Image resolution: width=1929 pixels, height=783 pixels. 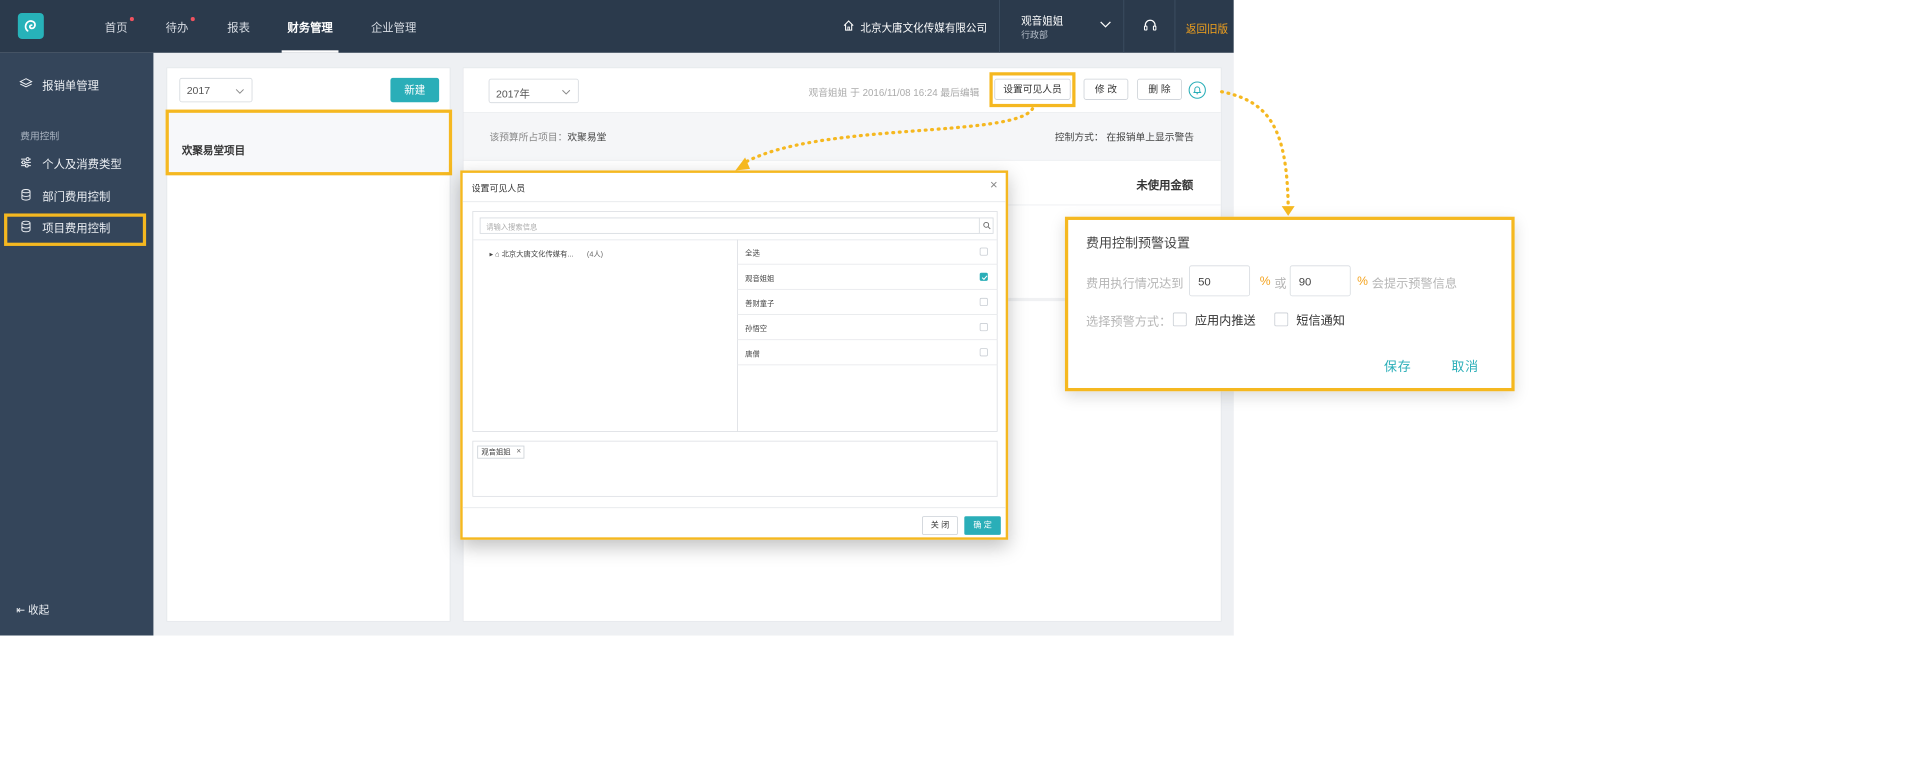 What do you see at coordinates (512, 93) in the screenshot?
I see `year-select-value: 2017年` at bounding box center [512, 93].